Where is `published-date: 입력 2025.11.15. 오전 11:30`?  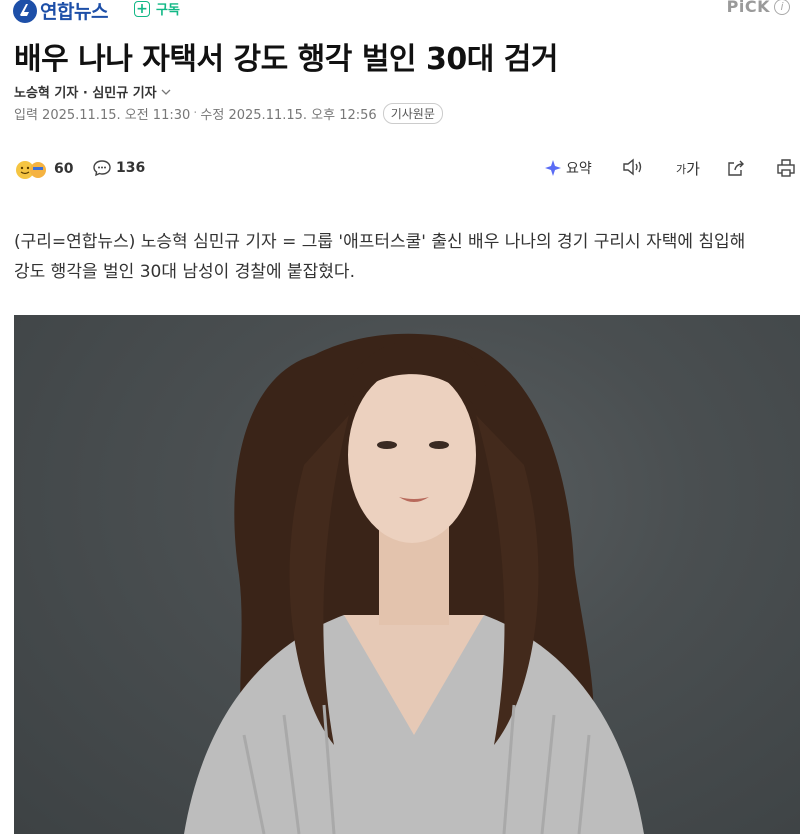 published-date: 입력 2025.11.15. 오전 11:30 is located at coordinates (102, 115).